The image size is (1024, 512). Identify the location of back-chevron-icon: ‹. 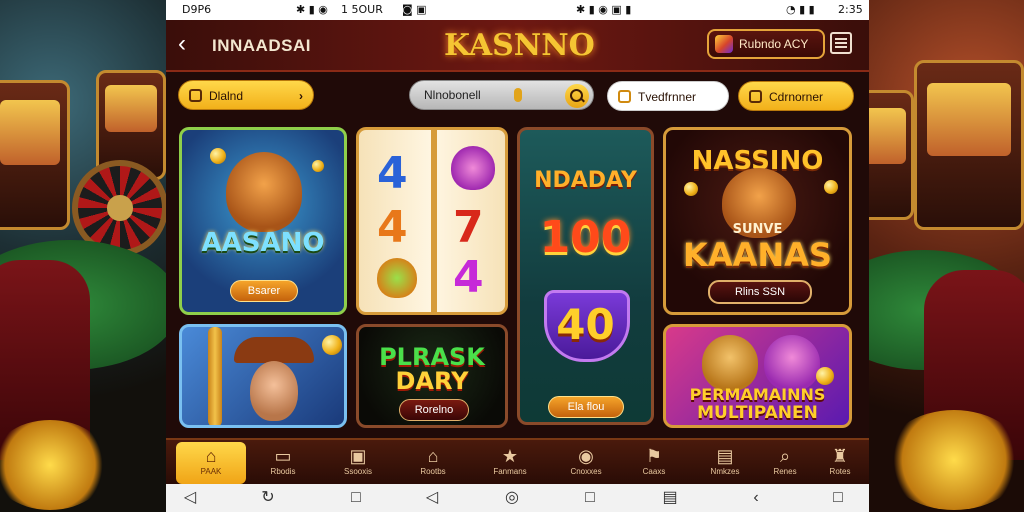
(756, 498).